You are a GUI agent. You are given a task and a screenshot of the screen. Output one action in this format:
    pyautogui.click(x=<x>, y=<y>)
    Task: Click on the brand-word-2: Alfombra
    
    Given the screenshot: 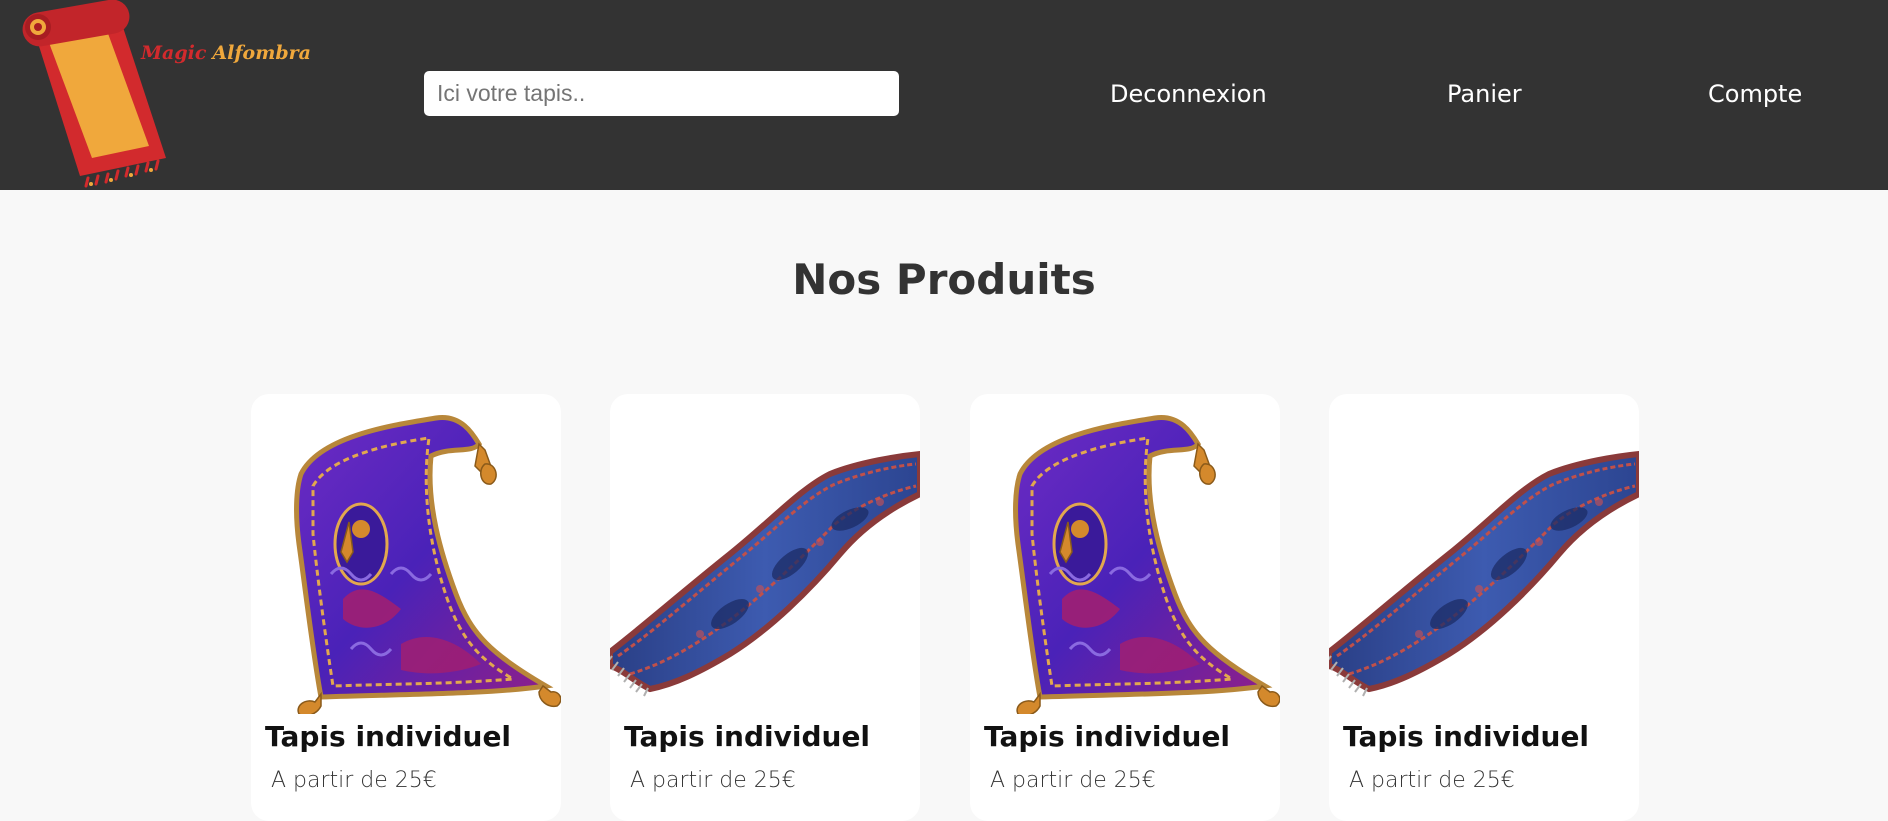 What is the action you would take?
    pyautogui.click(x=261, y=53)
    